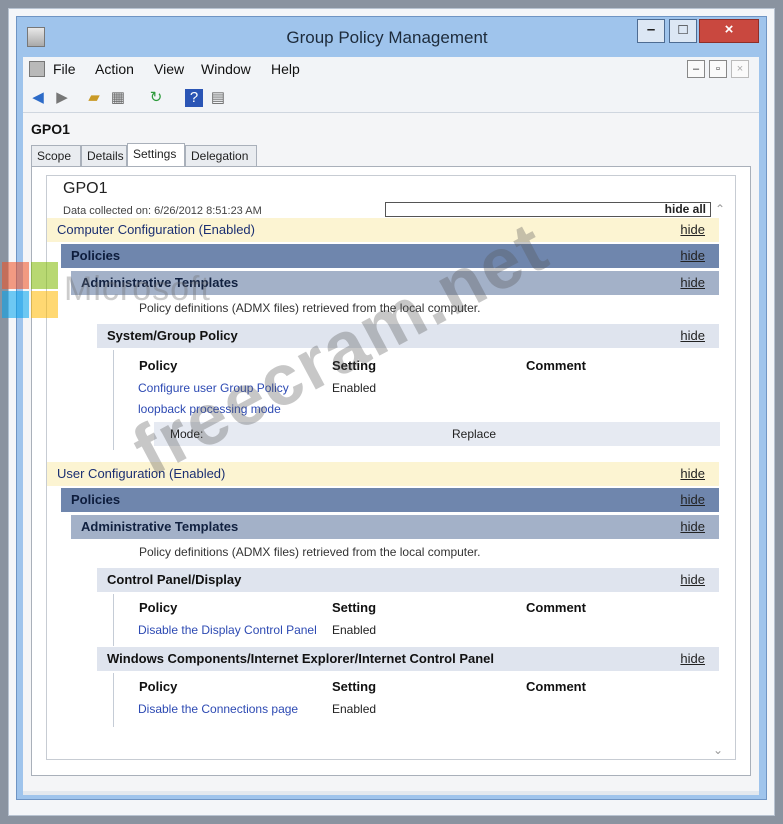 Image resolution: width=783 pixels, height=824 pixels. Describe the element at coordinates (194, 98) in the screenshot. I see `help-icon: ?` at that location.